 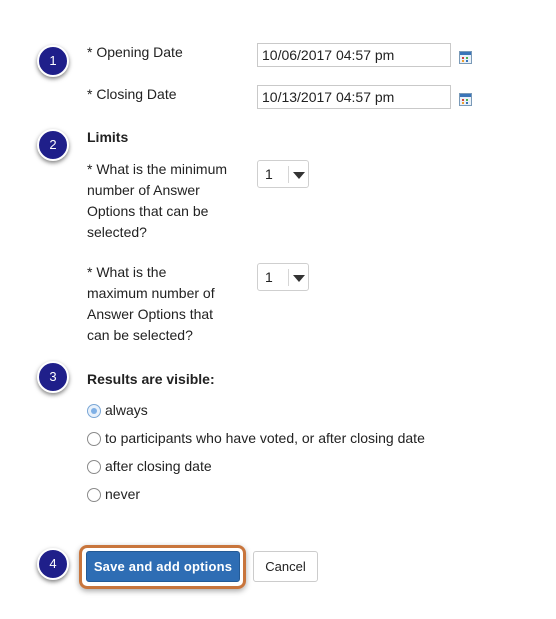 What do you see at coordinates (127, 272) in the screenshot?
I see `max-question-line: * What is the` at bounding box center [127, 272].